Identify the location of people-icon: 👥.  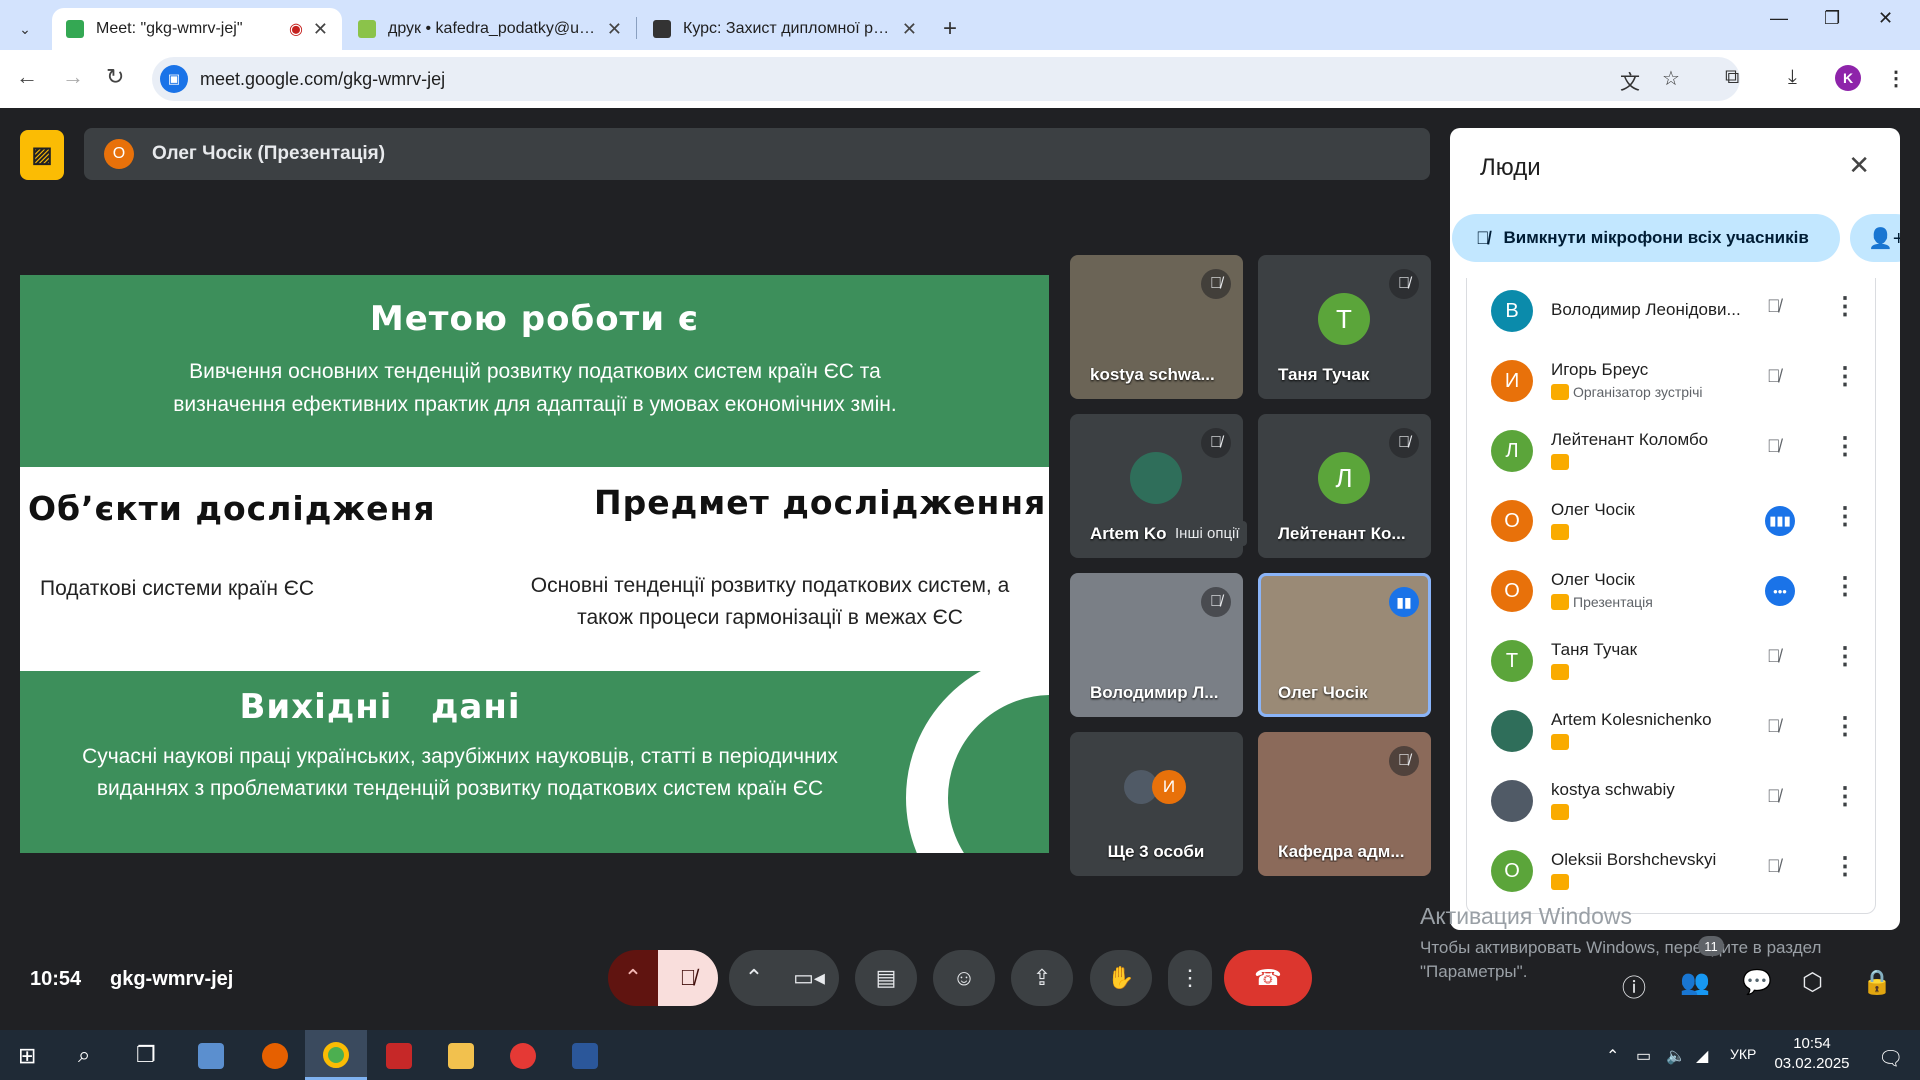
(1695, 982).